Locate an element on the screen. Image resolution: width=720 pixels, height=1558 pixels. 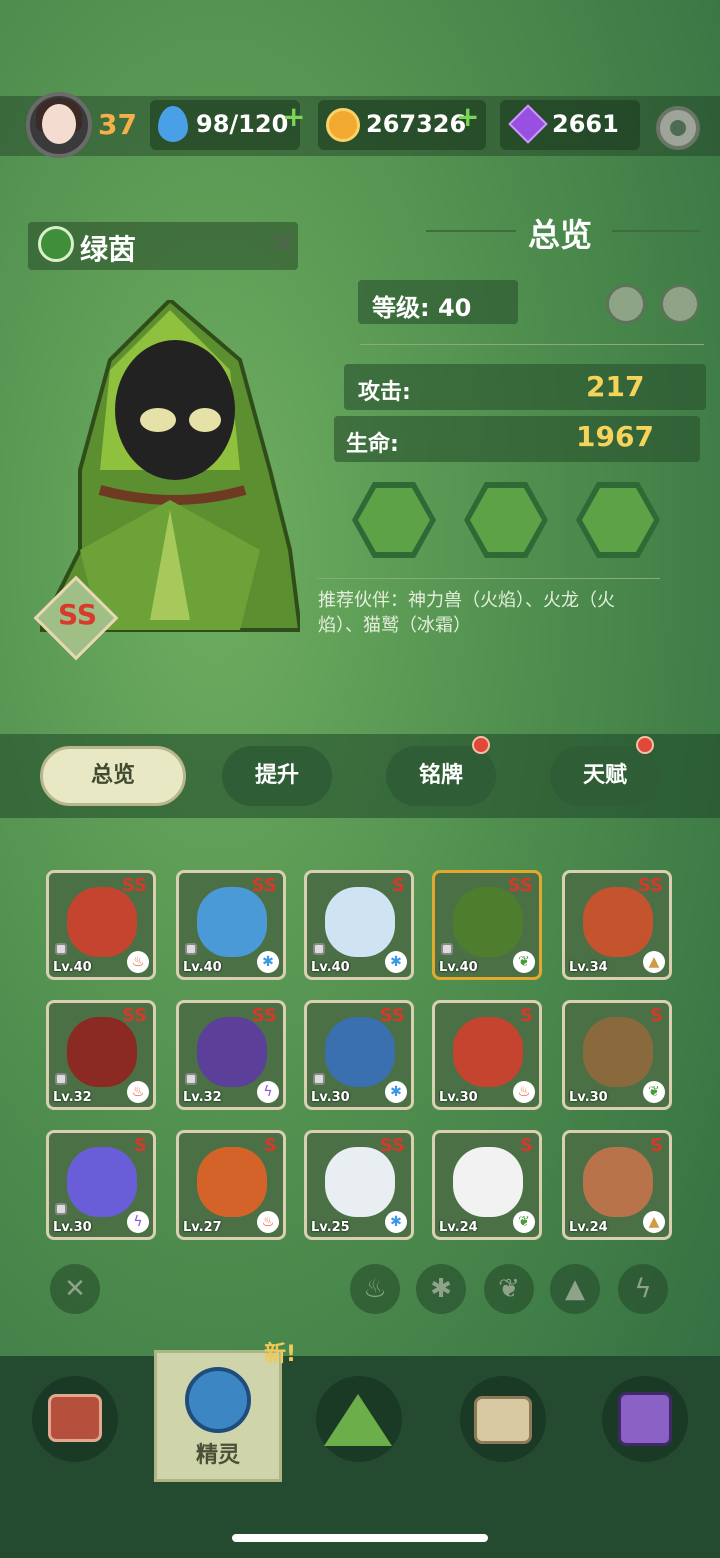
sprite-card: SS Lv.40 ❦ is located at coordinates (487, 925).